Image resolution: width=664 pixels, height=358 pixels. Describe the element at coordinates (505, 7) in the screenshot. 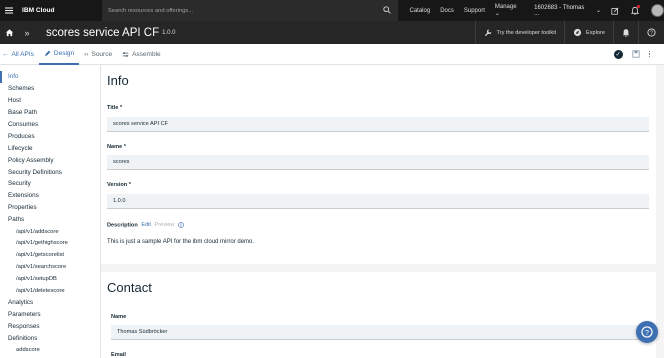

I see `nav-manage-label: Manage` at that location.